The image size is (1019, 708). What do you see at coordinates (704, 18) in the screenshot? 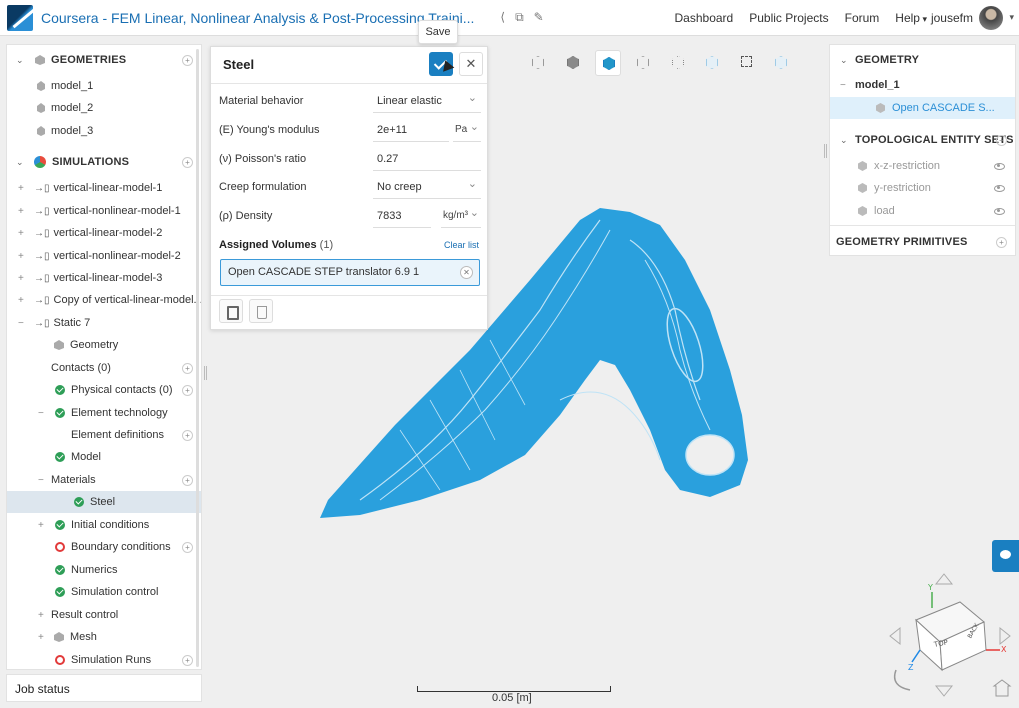
I see `nav-dashboard: Dashboard` at bounding box center [704, 18].